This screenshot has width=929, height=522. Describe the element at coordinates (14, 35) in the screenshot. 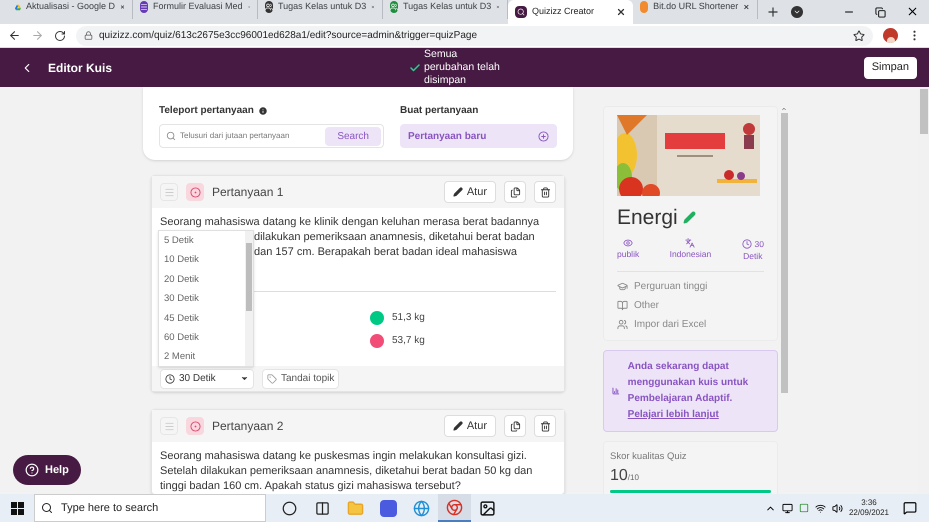

I see `back-icon` at that location.